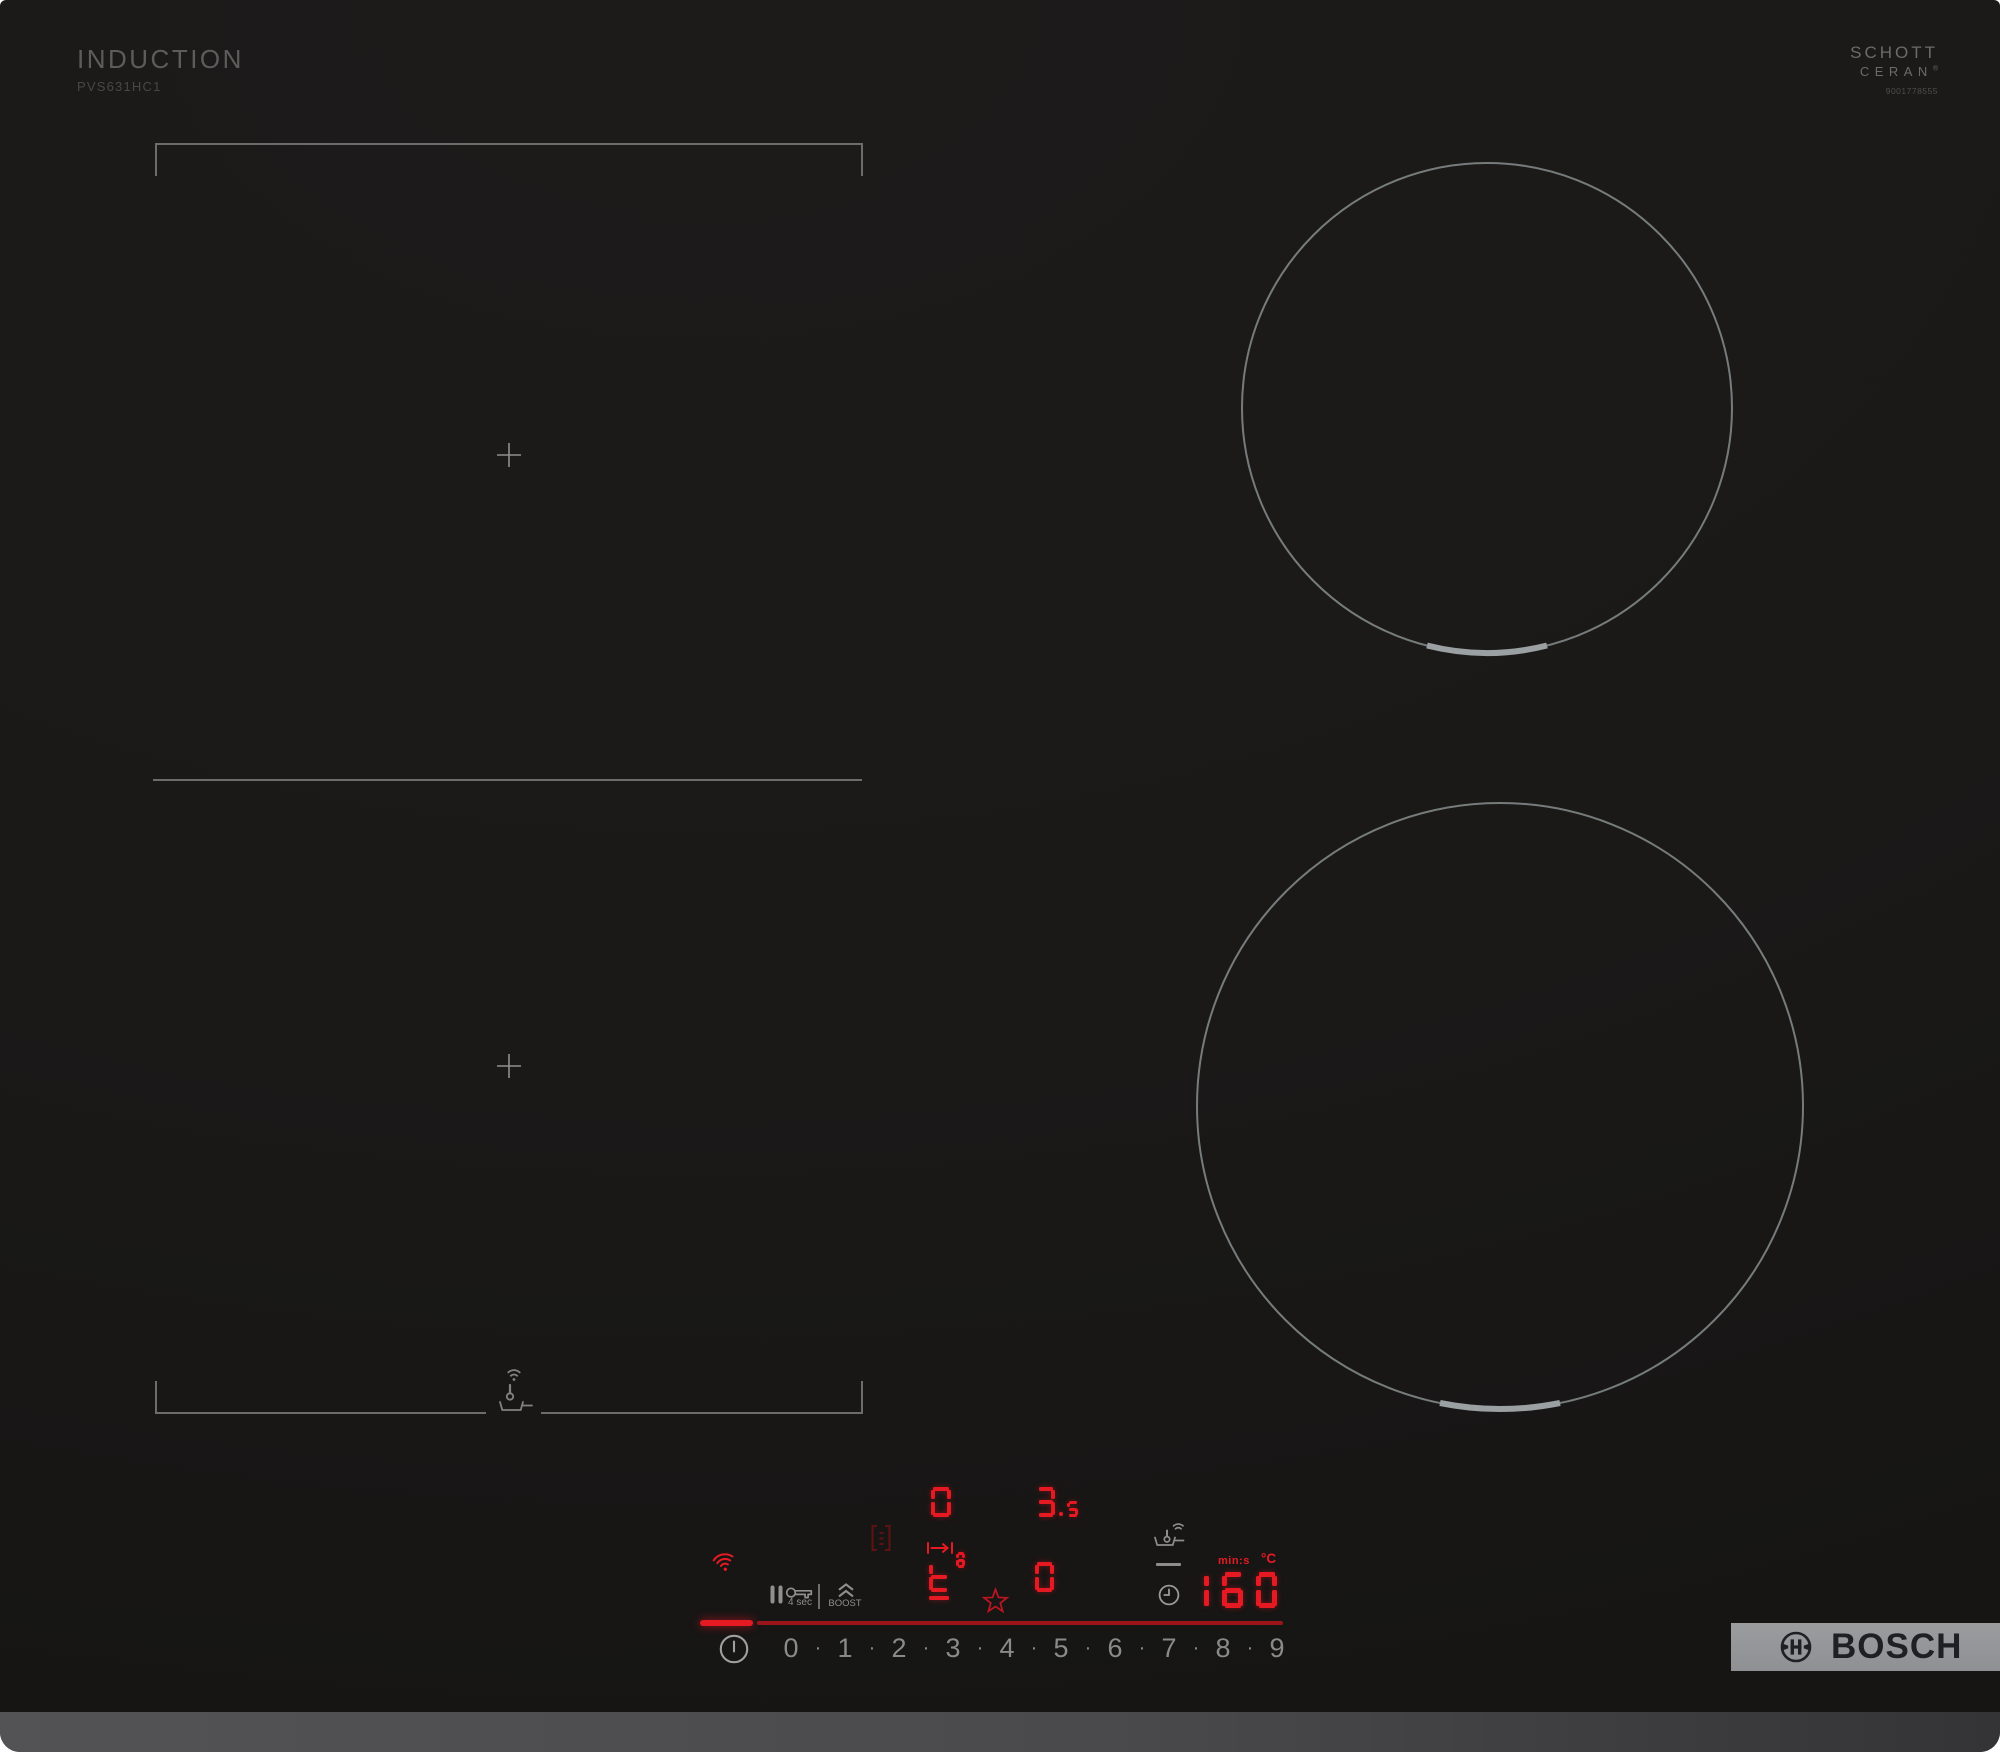  What do you see at coordinates (844, 1648) in the screenshot?
I see `level-key-1: 1` at bounding box center [844, 1648].